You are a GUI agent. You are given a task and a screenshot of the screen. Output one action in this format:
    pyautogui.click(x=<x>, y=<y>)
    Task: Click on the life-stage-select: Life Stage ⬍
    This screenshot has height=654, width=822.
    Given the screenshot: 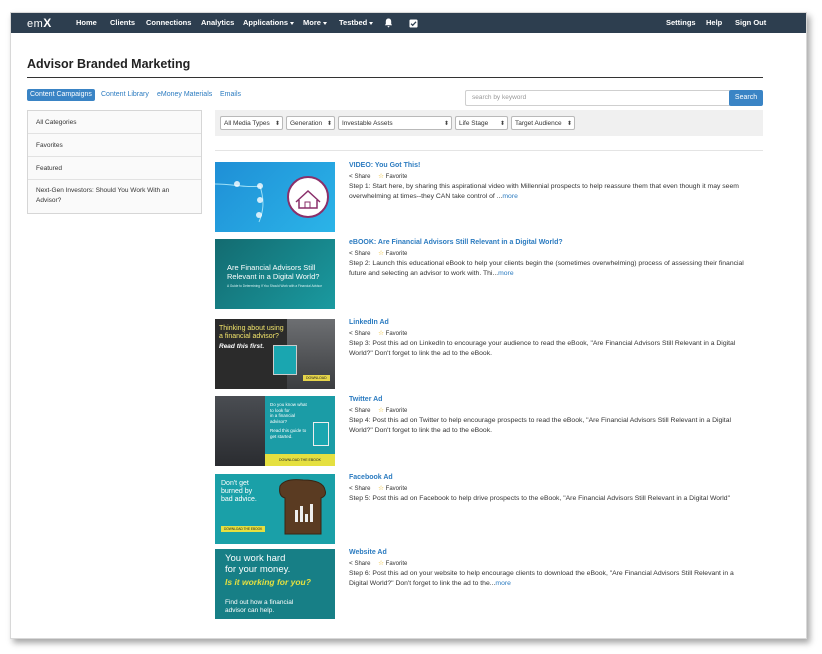 What is the action you would take?
    pyautogui.click(x=481, y=123)
    